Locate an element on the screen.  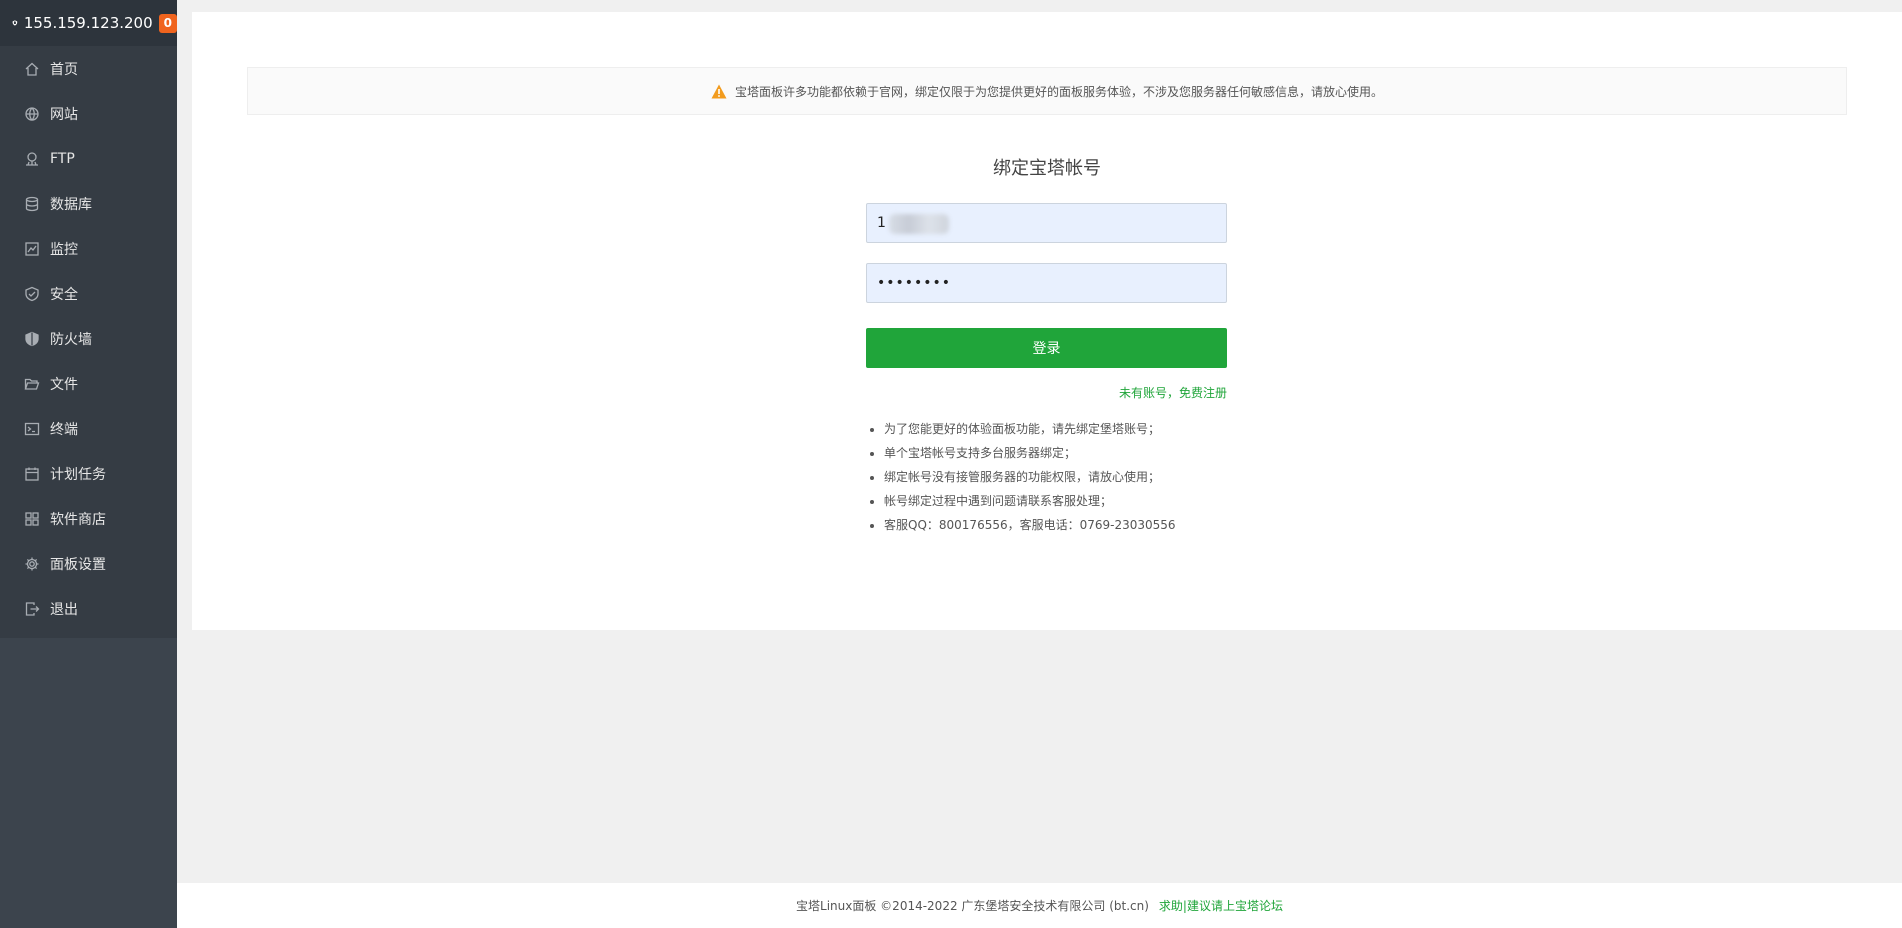
sidebar-item-terminal: 终端 is located at coordinates (88, 428).